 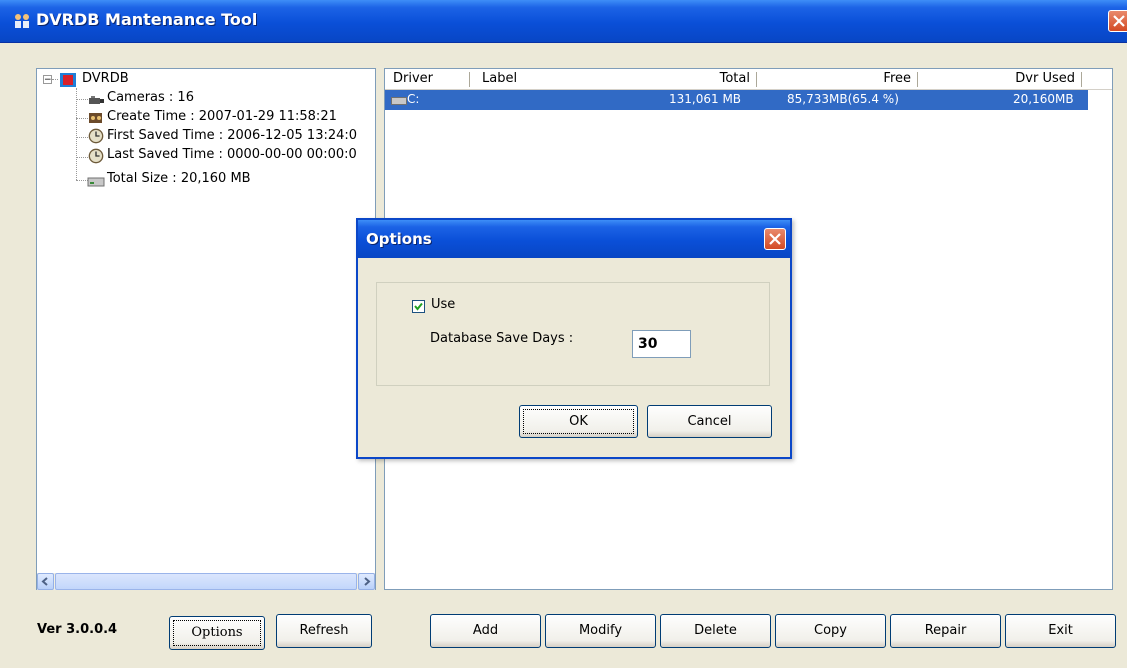 What do you see at coordinates (179, 178) in the screenshot?
I see `tree-item-total-size: Total Size : 20,160 MB` at bounding box center [179, 178].